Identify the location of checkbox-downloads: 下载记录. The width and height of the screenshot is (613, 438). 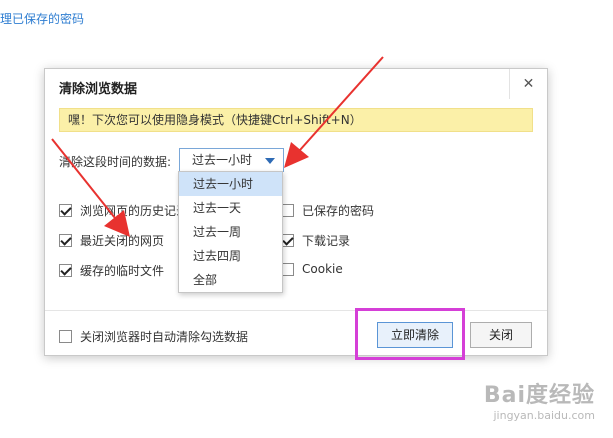
(315, 240).